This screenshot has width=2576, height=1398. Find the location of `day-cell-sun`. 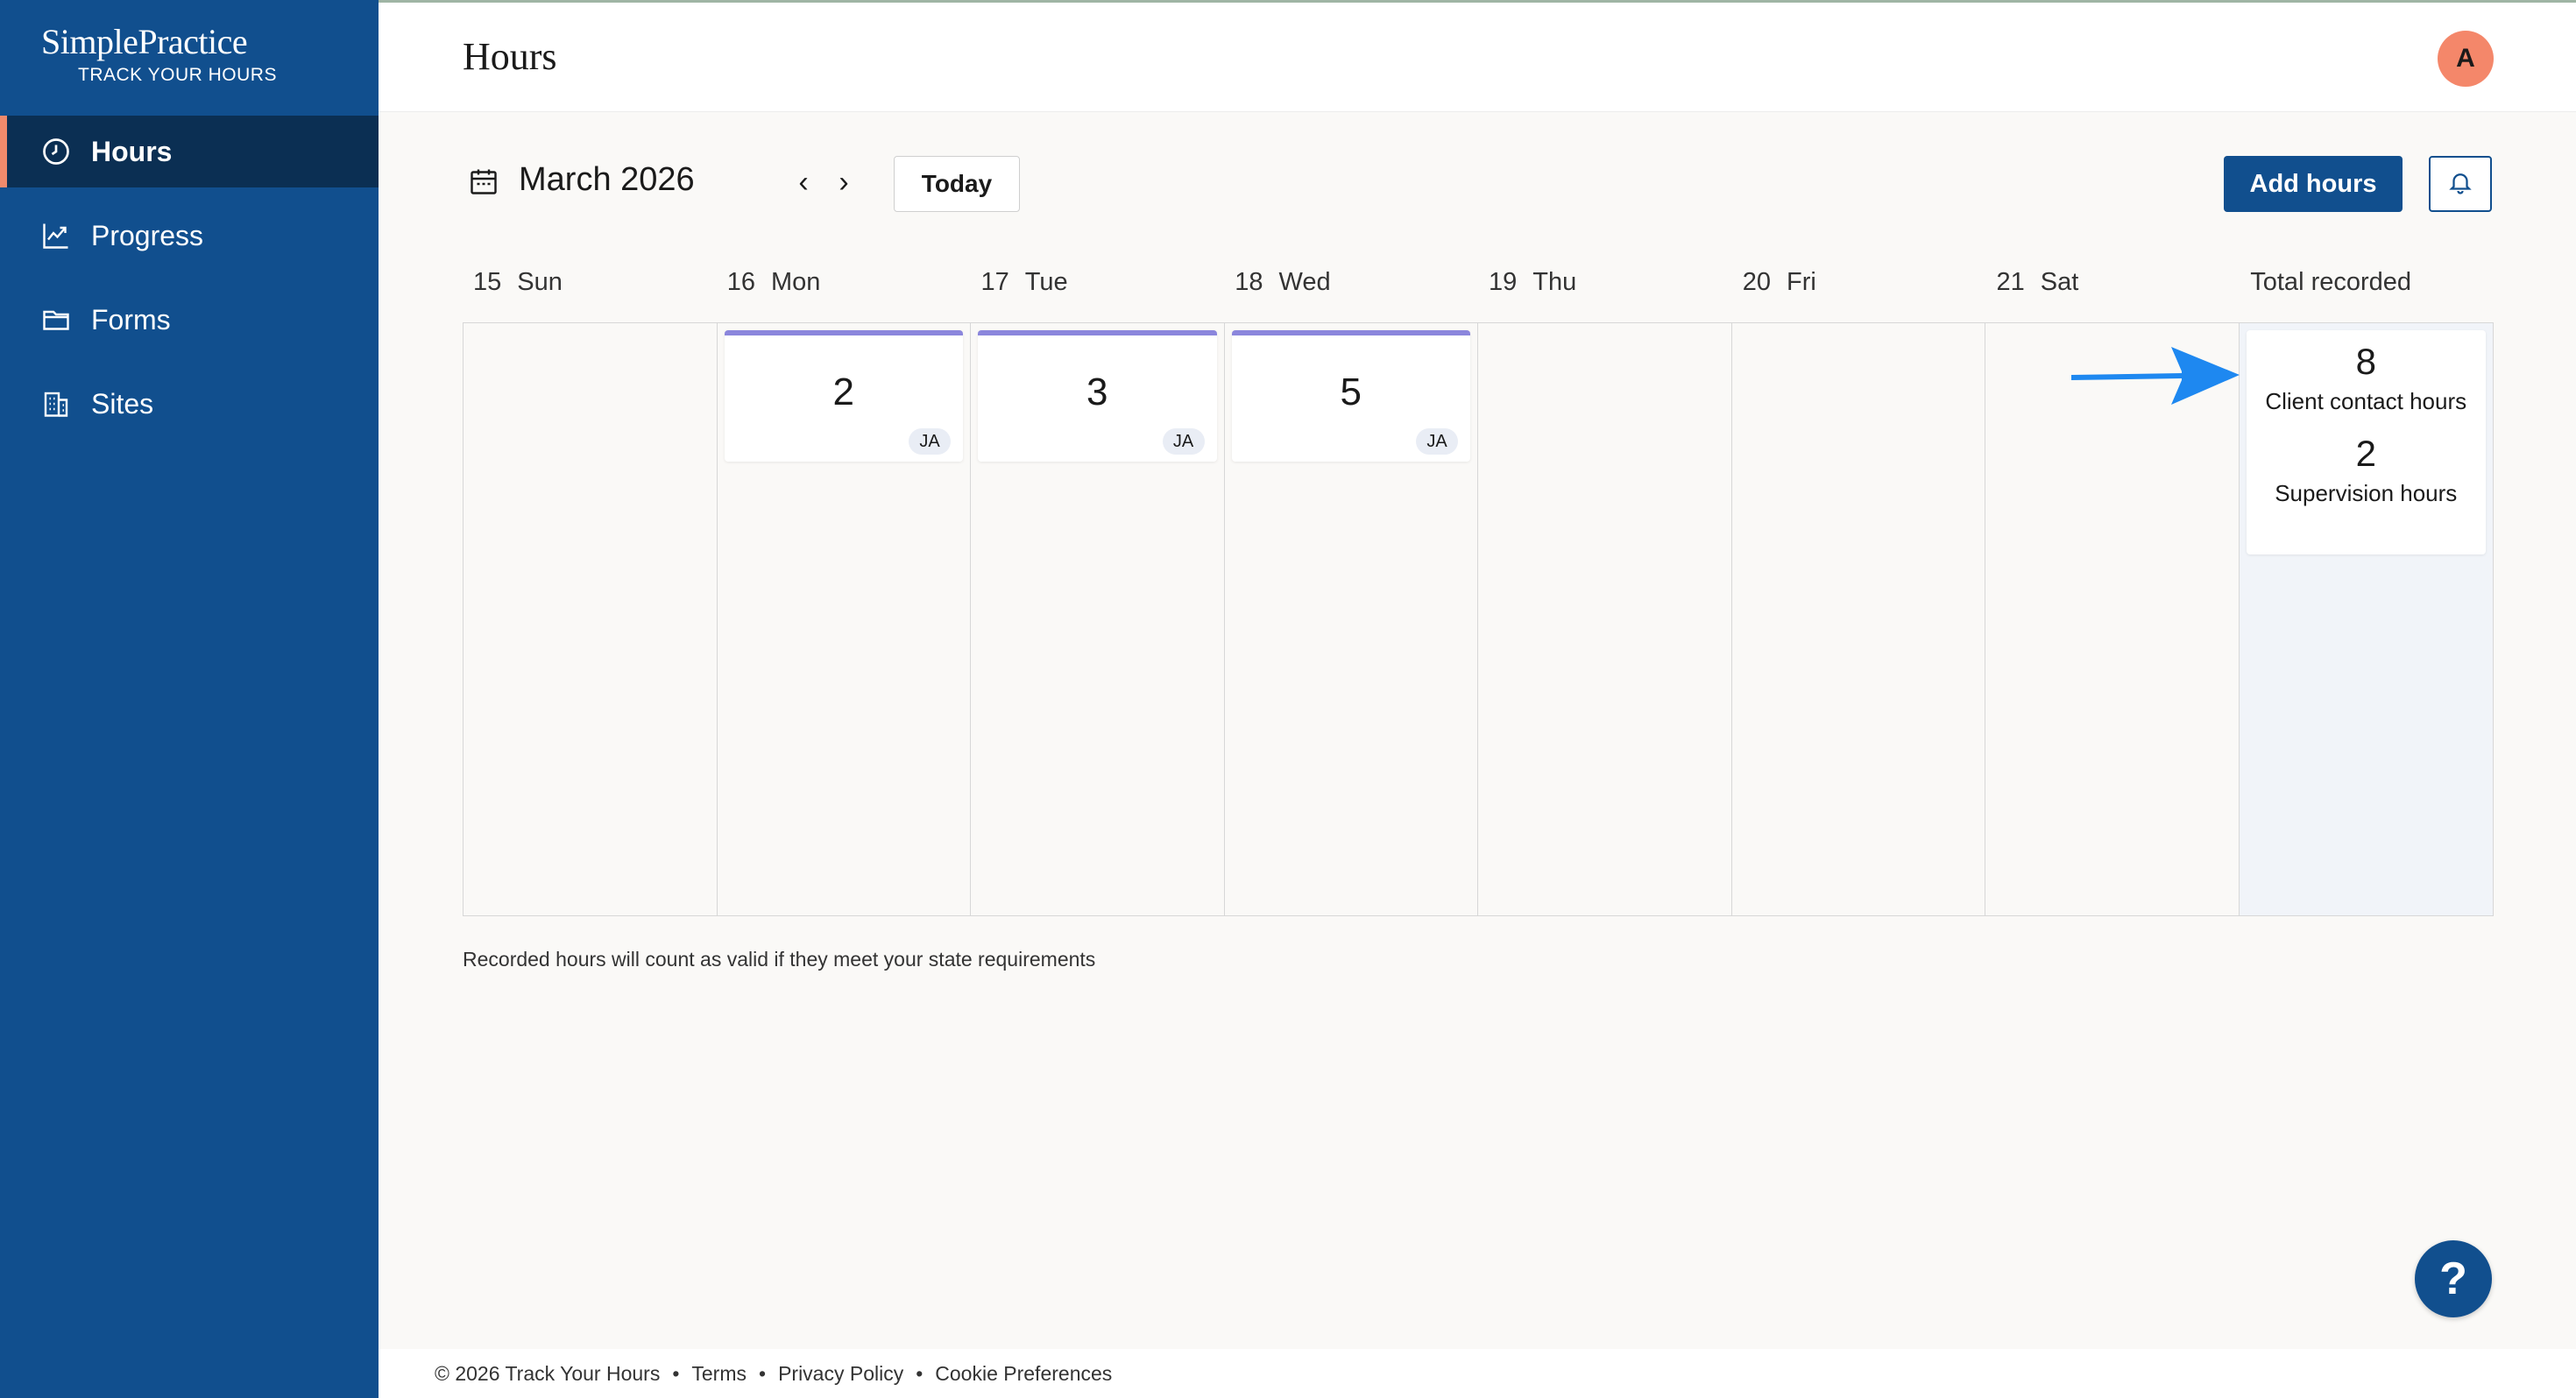

day-cell-sun is located at coordinates (591, 619).